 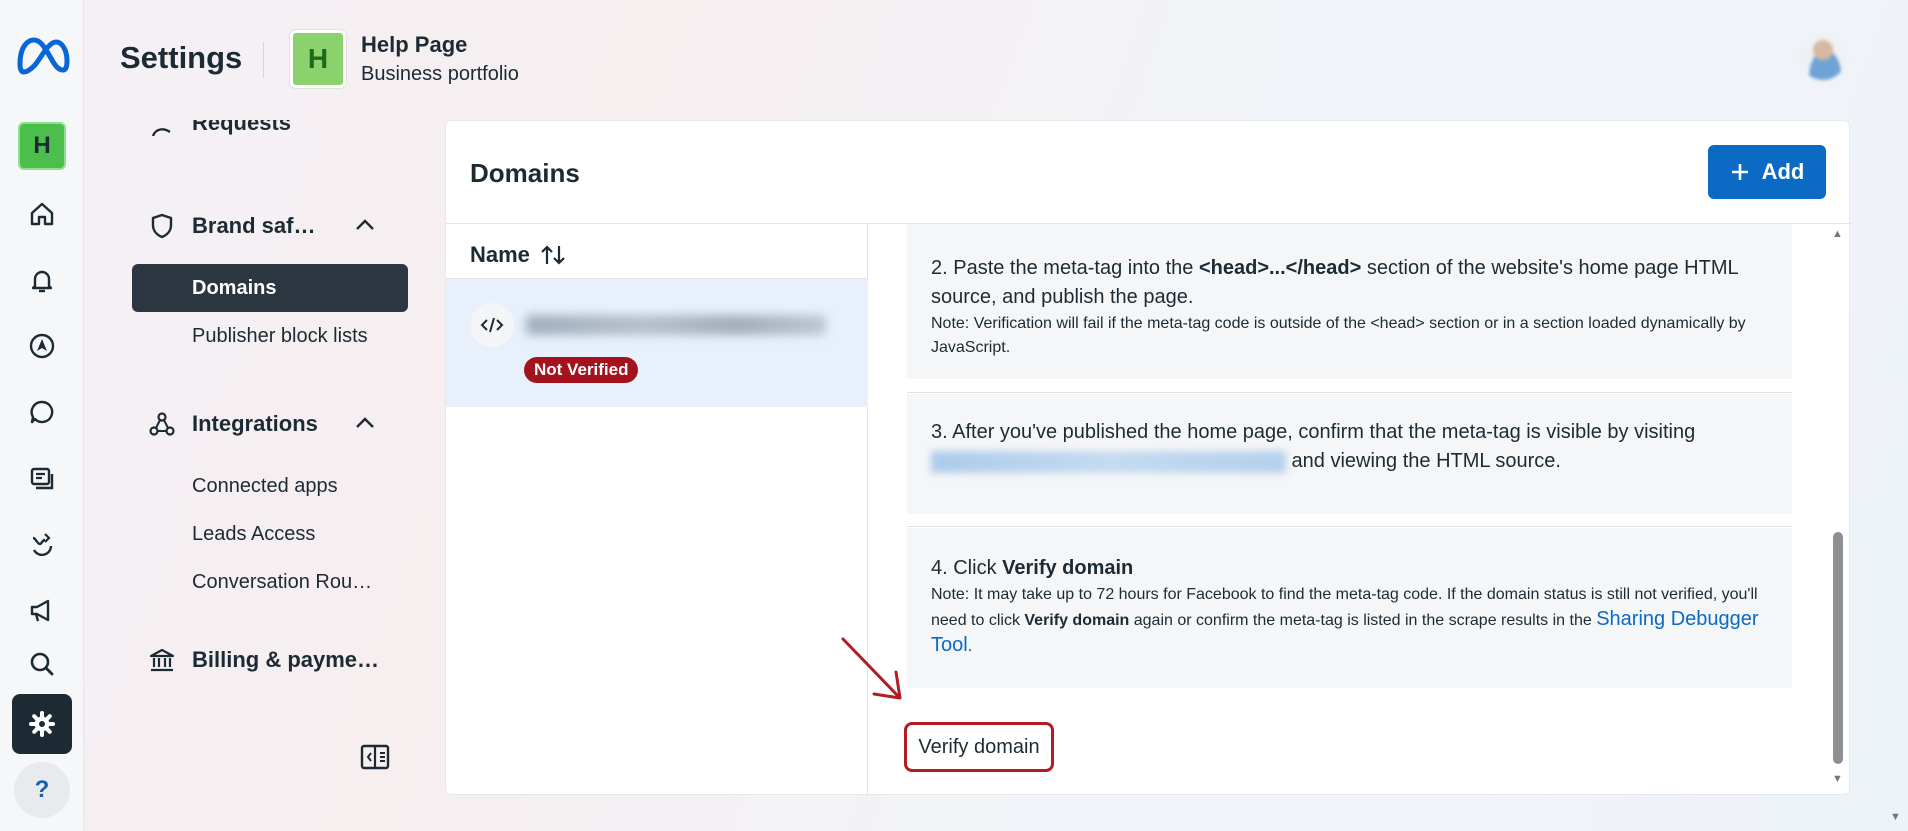 What do you see at coordinates (42, 412) in the screenshot?
I see `messages-bubble-icon` at bounding box center [42, 412].